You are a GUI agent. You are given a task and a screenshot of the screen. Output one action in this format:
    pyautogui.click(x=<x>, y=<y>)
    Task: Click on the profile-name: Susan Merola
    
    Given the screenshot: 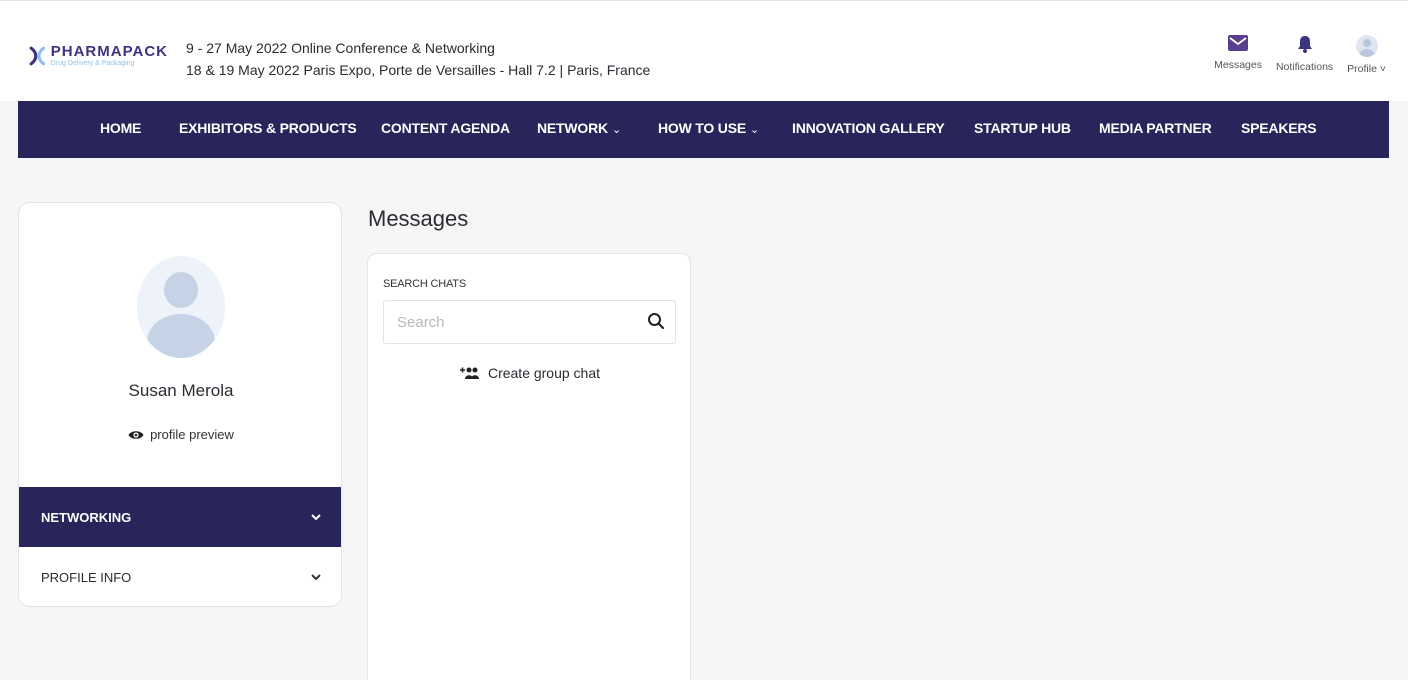 What is the action you would take?
    pyautogui.click(x=181, y=390)
    